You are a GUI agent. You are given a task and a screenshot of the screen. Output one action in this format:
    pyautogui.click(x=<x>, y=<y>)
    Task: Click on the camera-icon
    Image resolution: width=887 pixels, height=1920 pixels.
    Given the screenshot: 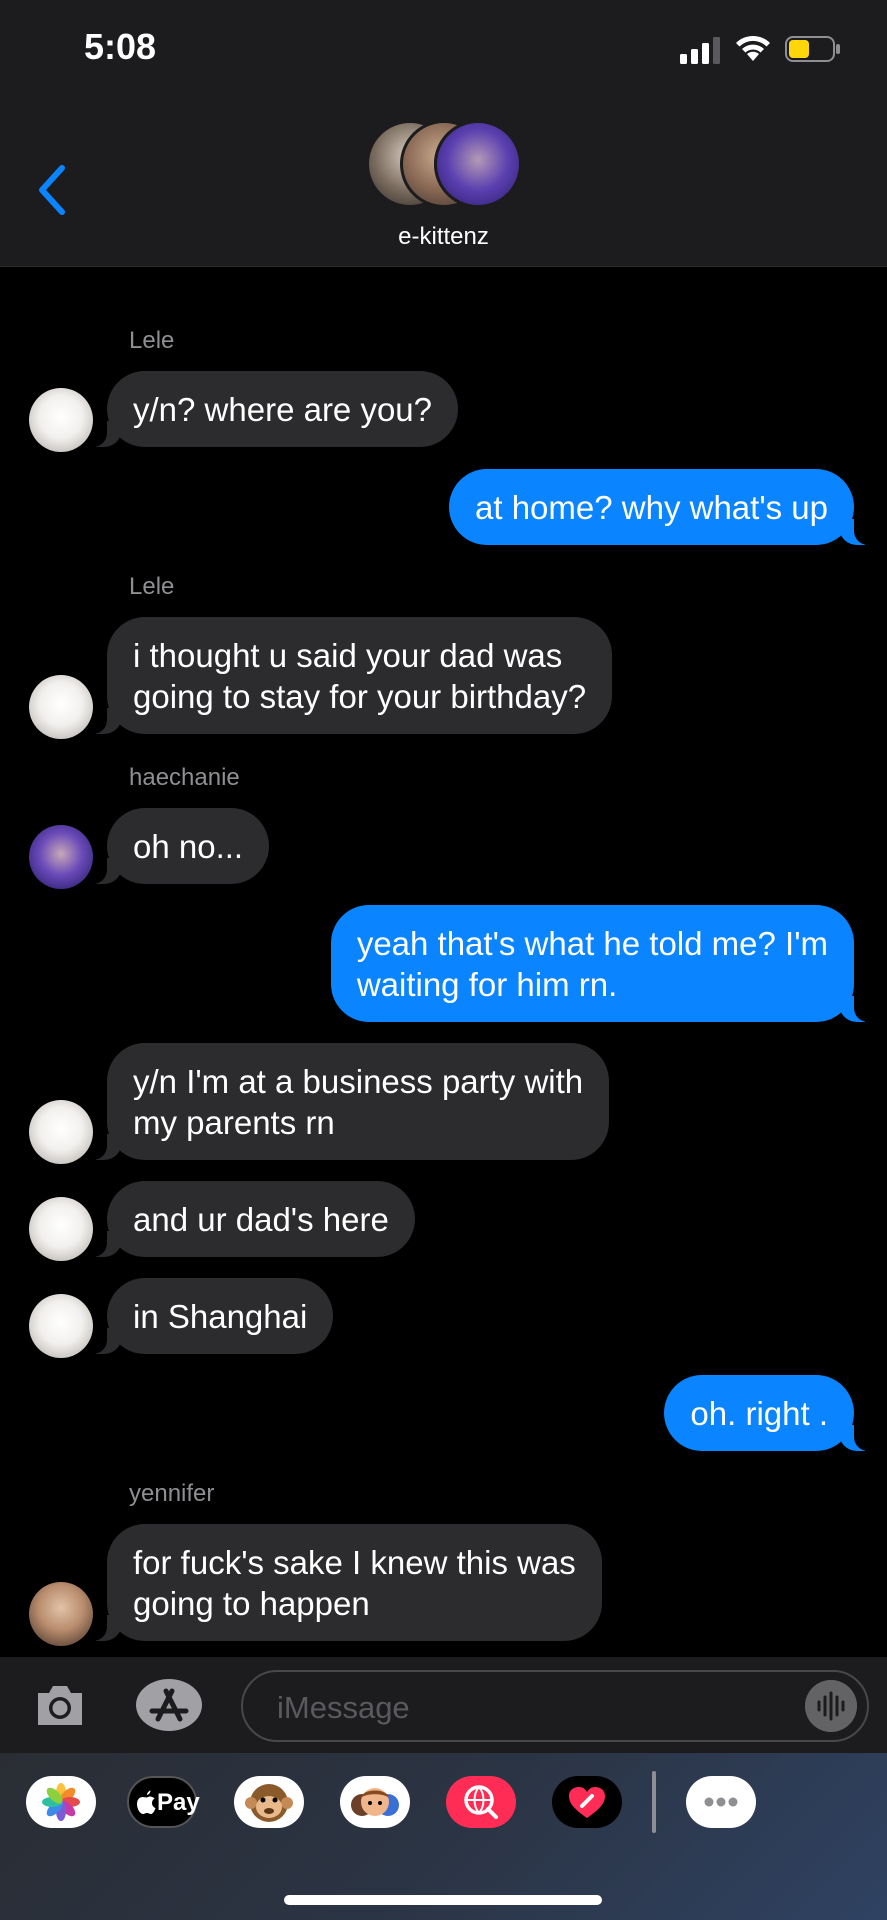 What is the action you would take?
    pyautogui.click(x=60, y=1705)
    